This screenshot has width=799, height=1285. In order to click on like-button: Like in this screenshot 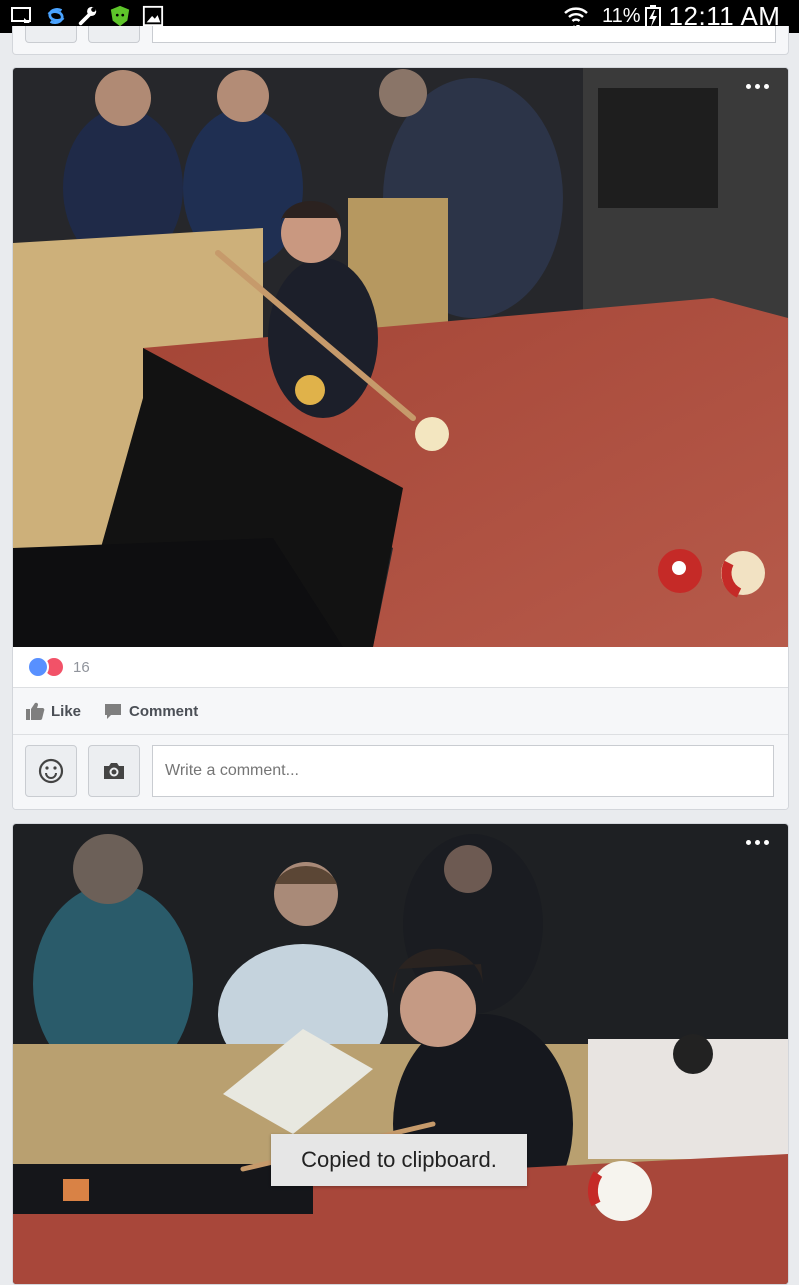, I will do `click(53, 711)`.